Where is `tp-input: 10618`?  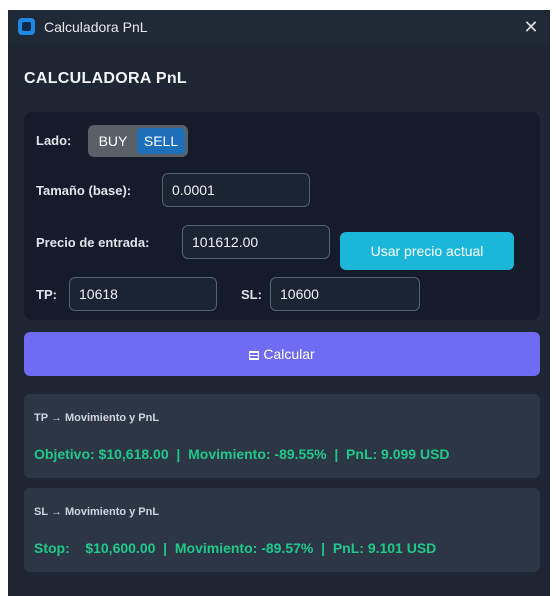
tp-input: 10618 is located at coordinates (143, 294).